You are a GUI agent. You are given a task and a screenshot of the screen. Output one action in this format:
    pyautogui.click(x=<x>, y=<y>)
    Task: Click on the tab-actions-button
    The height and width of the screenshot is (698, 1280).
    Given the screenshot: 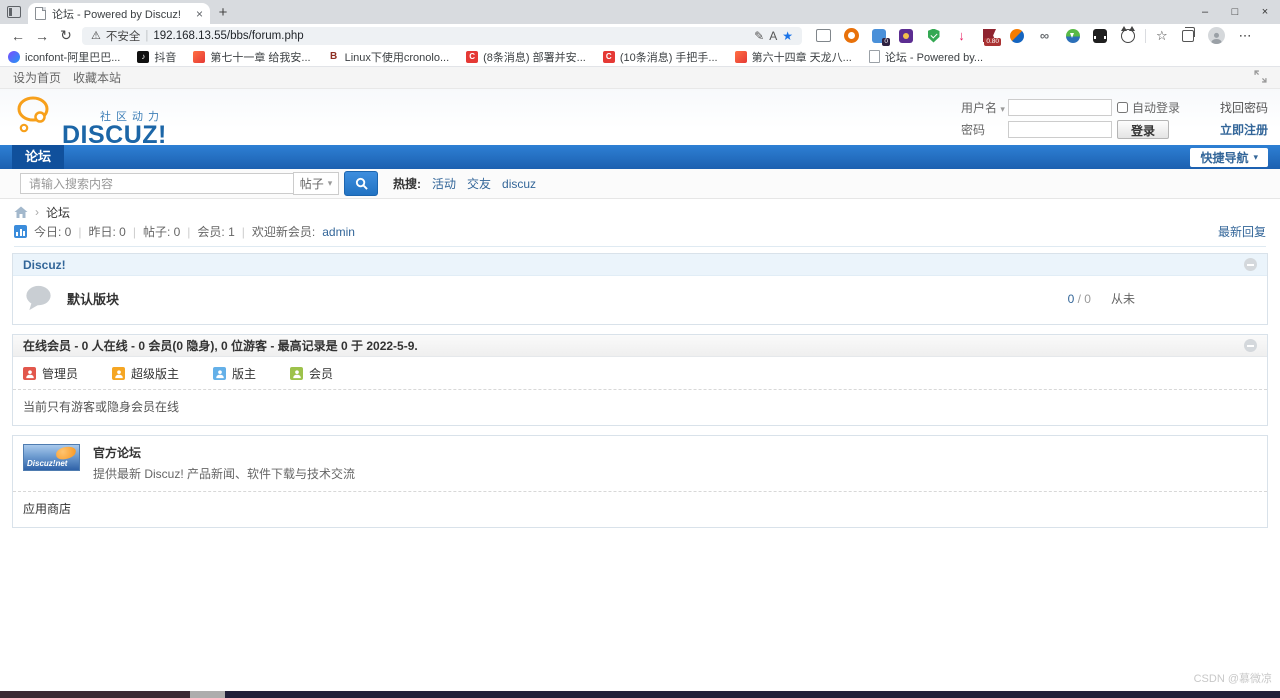 What is the action you would take?
    pyautogui.click(x=14, y=12)
    